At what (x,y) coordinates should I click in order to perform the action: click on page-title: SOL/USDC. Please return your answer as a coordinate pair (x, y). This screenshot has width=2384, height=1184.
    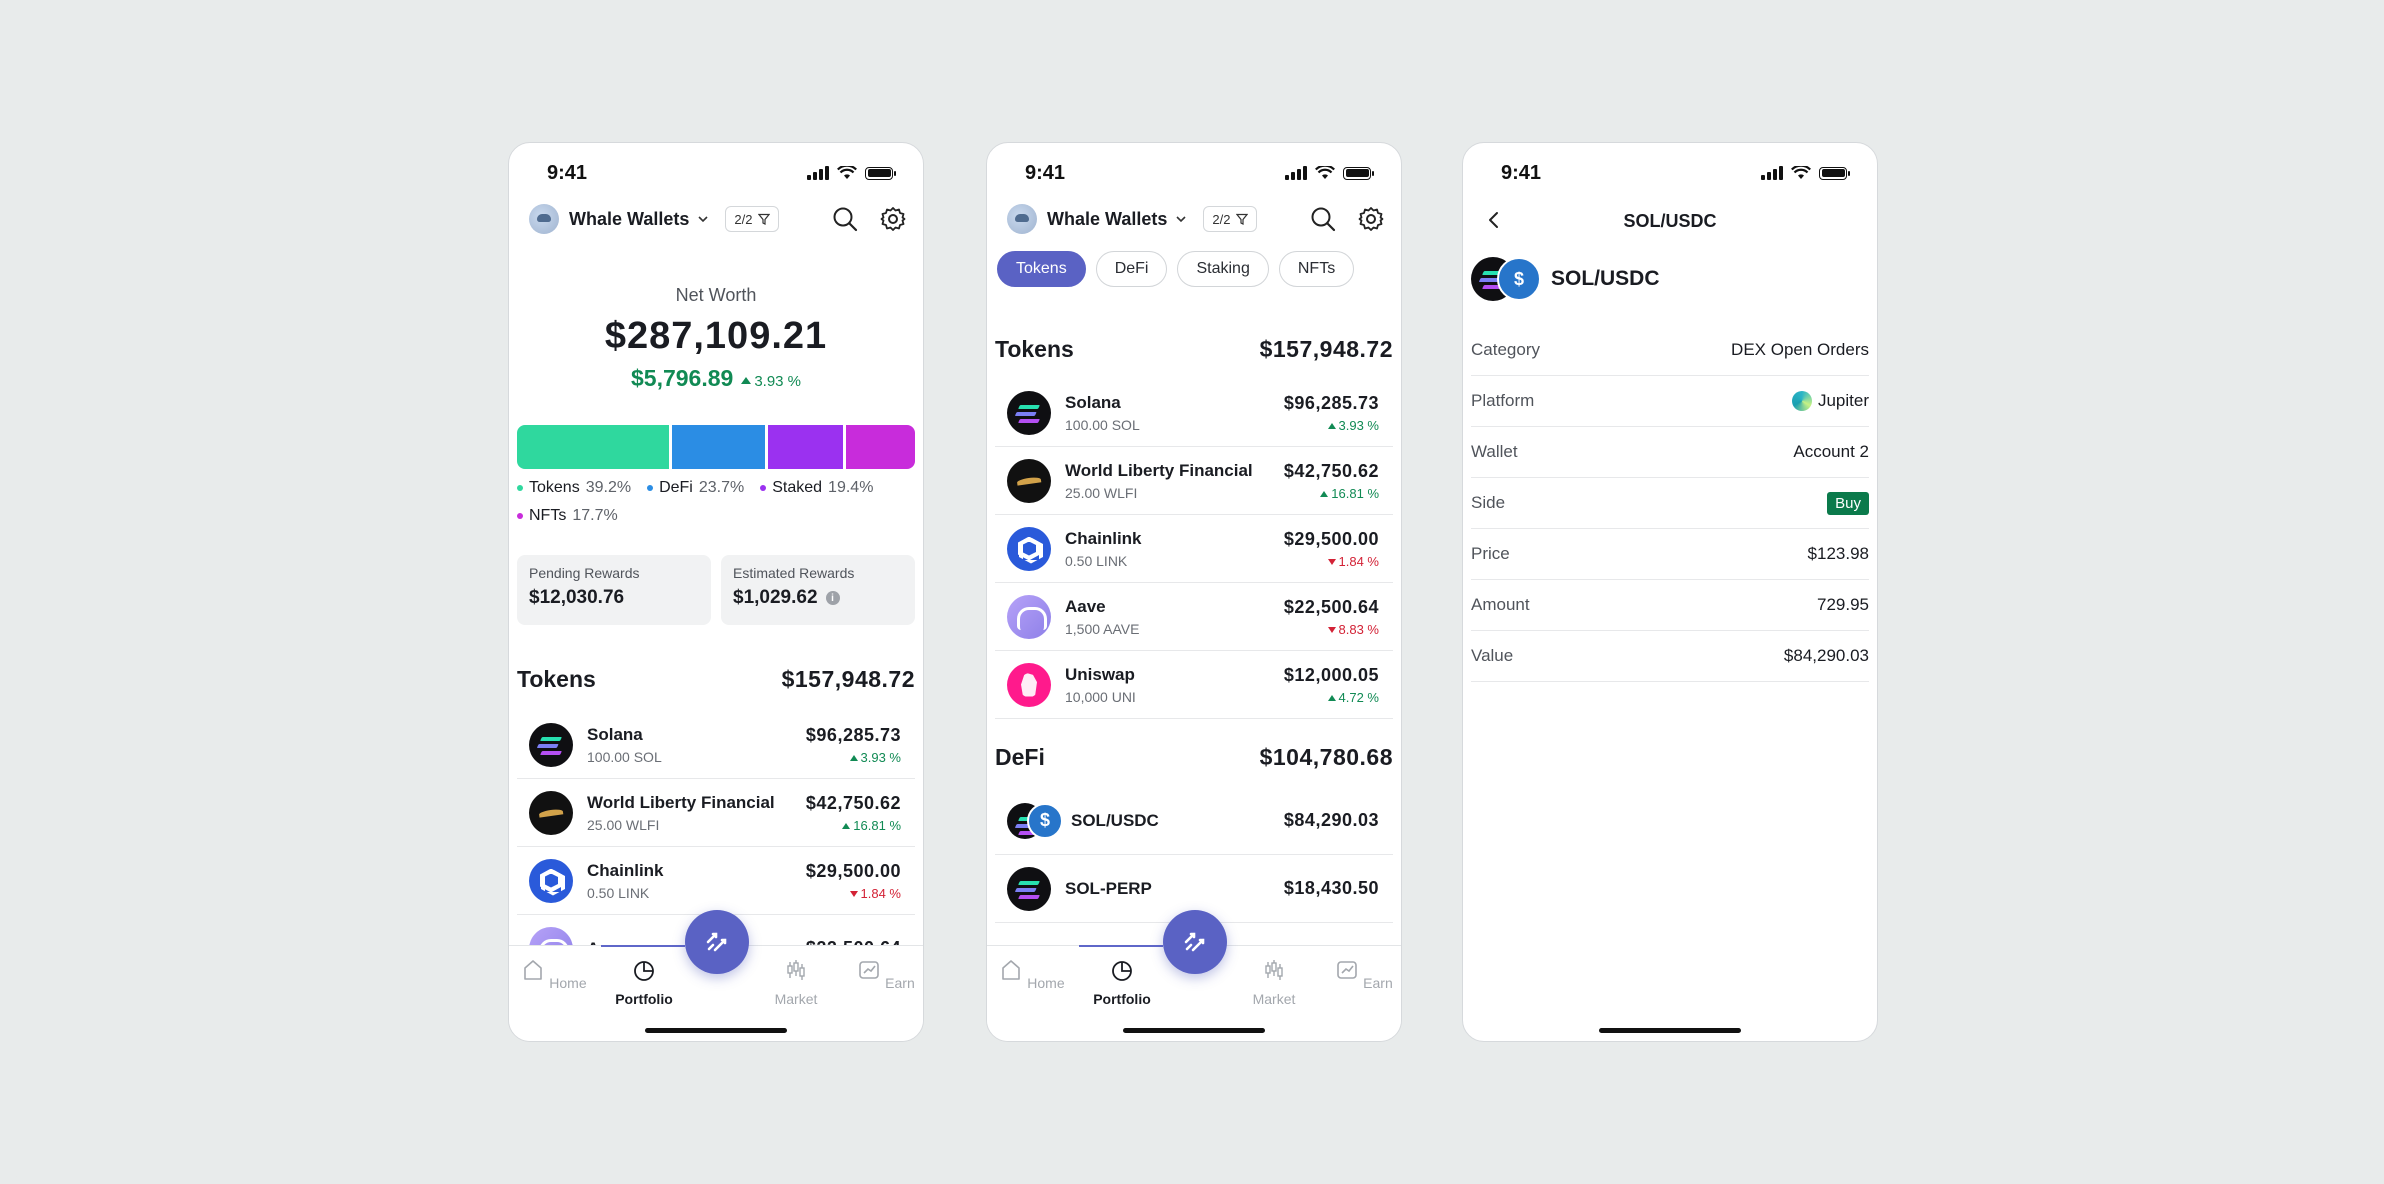
    Looking at the image, I should click on (1670, 220).